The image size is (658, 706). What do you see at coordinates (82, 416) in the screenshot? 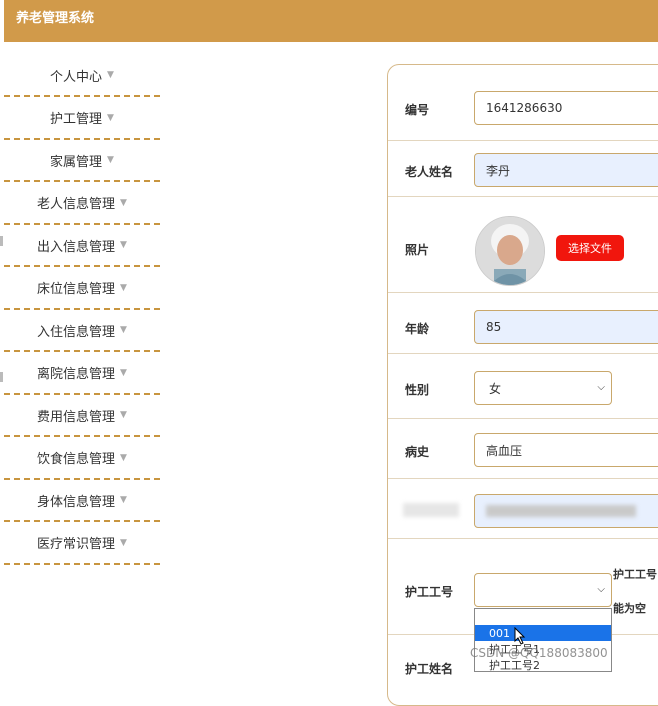
I see `sidebar-item-fee-info: 费用信息管理 ▼` at bounding box center [82, 416].